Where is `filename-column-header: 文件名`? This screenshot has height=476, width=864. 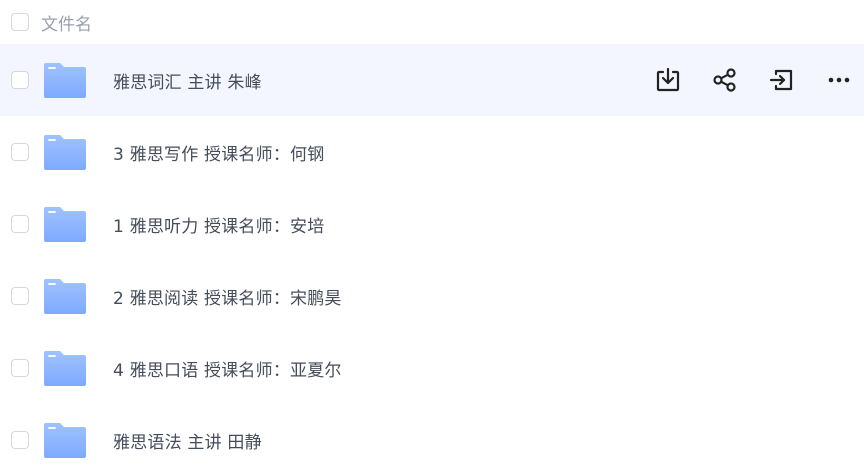
filename-column-header: 文件名 is located at coordinates (66, 22).